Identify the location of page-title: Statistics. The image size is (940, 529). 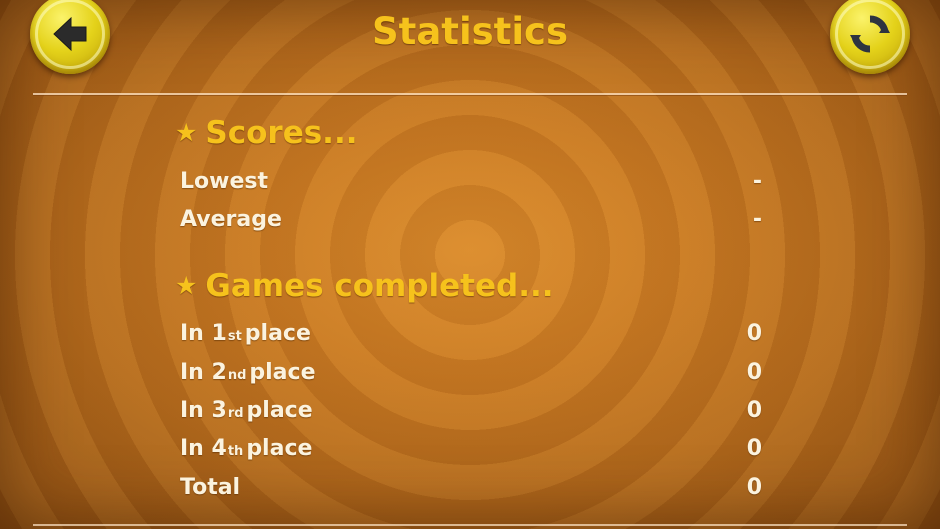
(470, 31).